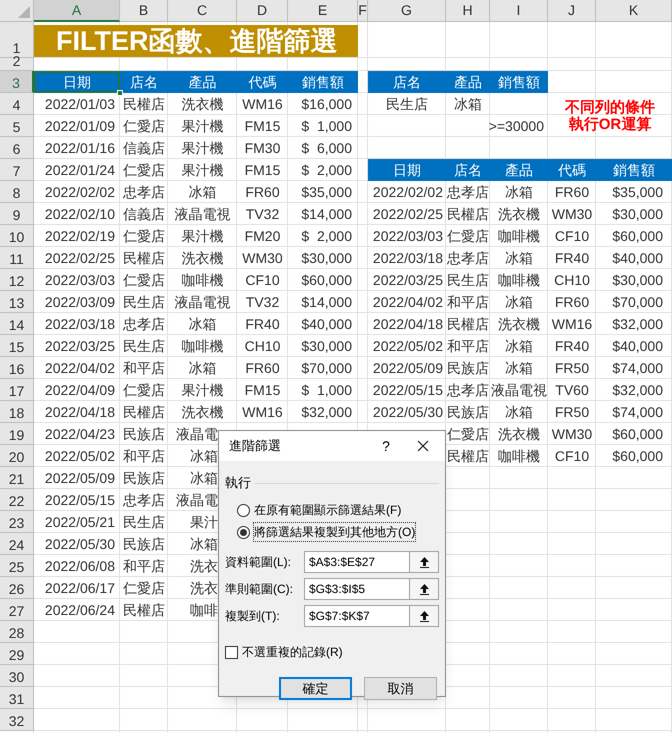  I want to click on table-cell-text: 2022/03/03, so click(80, 280).